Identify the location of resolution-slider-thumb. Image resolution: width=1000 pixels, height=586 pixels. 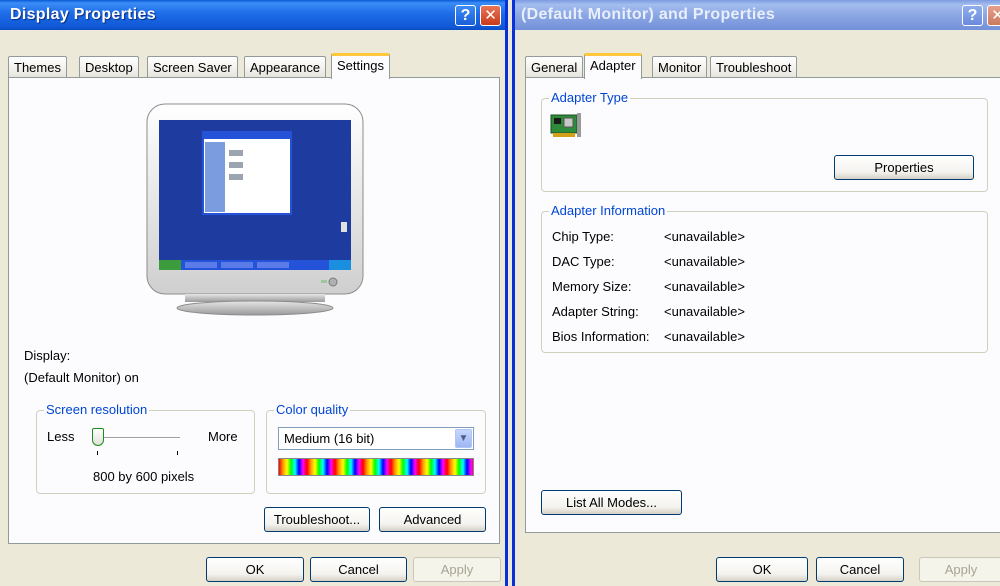
(98, 437).